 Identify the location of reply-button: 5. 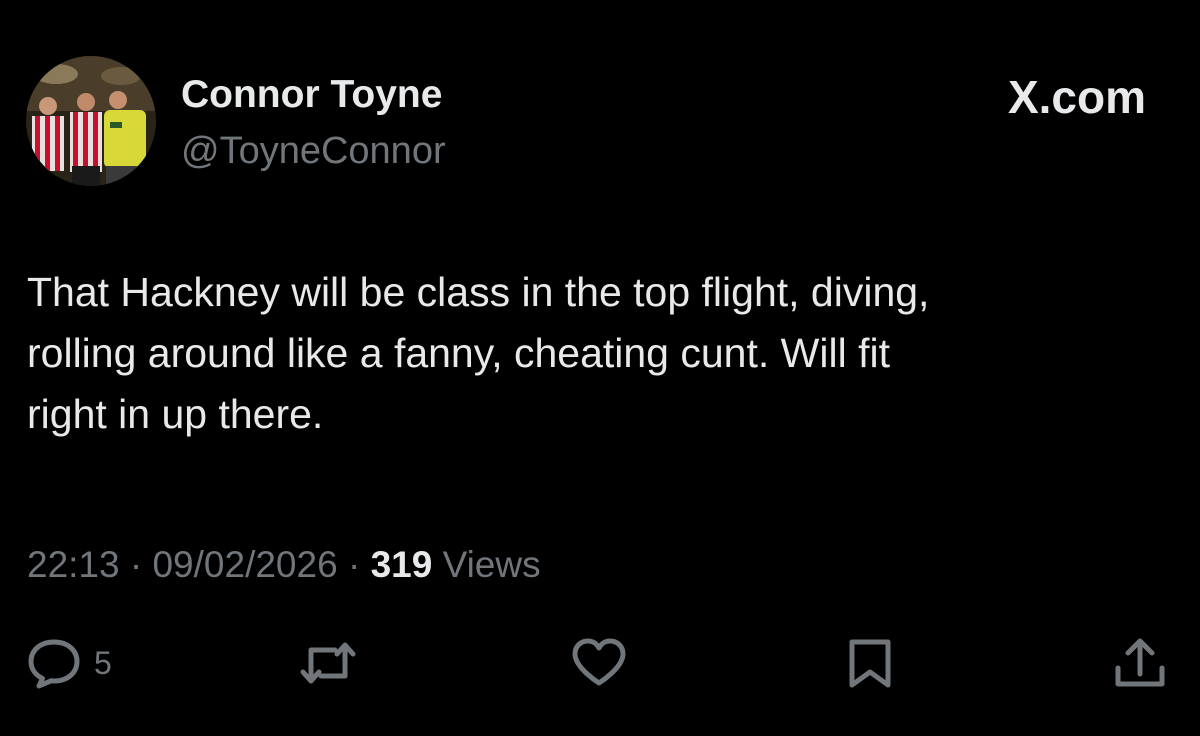
(69, 663).